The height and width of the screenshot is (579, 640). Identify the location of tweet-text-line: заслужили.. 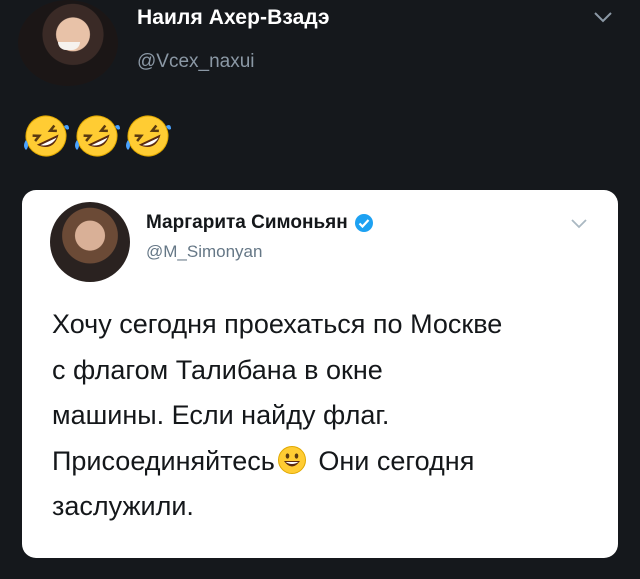
(123, 506).